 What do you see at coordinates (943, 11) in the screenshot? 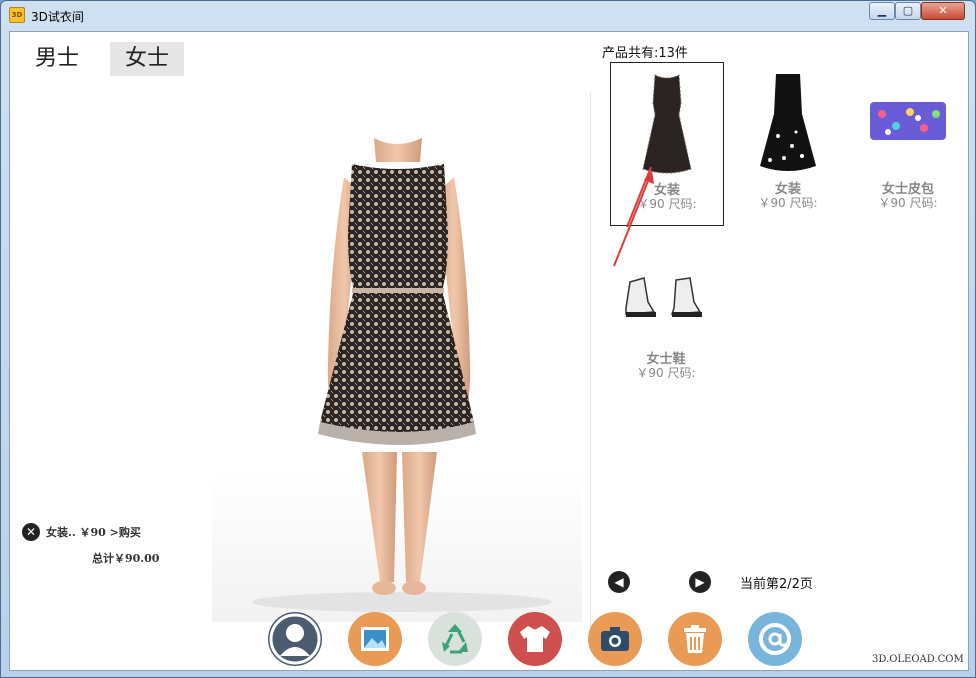
I see `close-button: ✕` at bounding box center [943, 11].